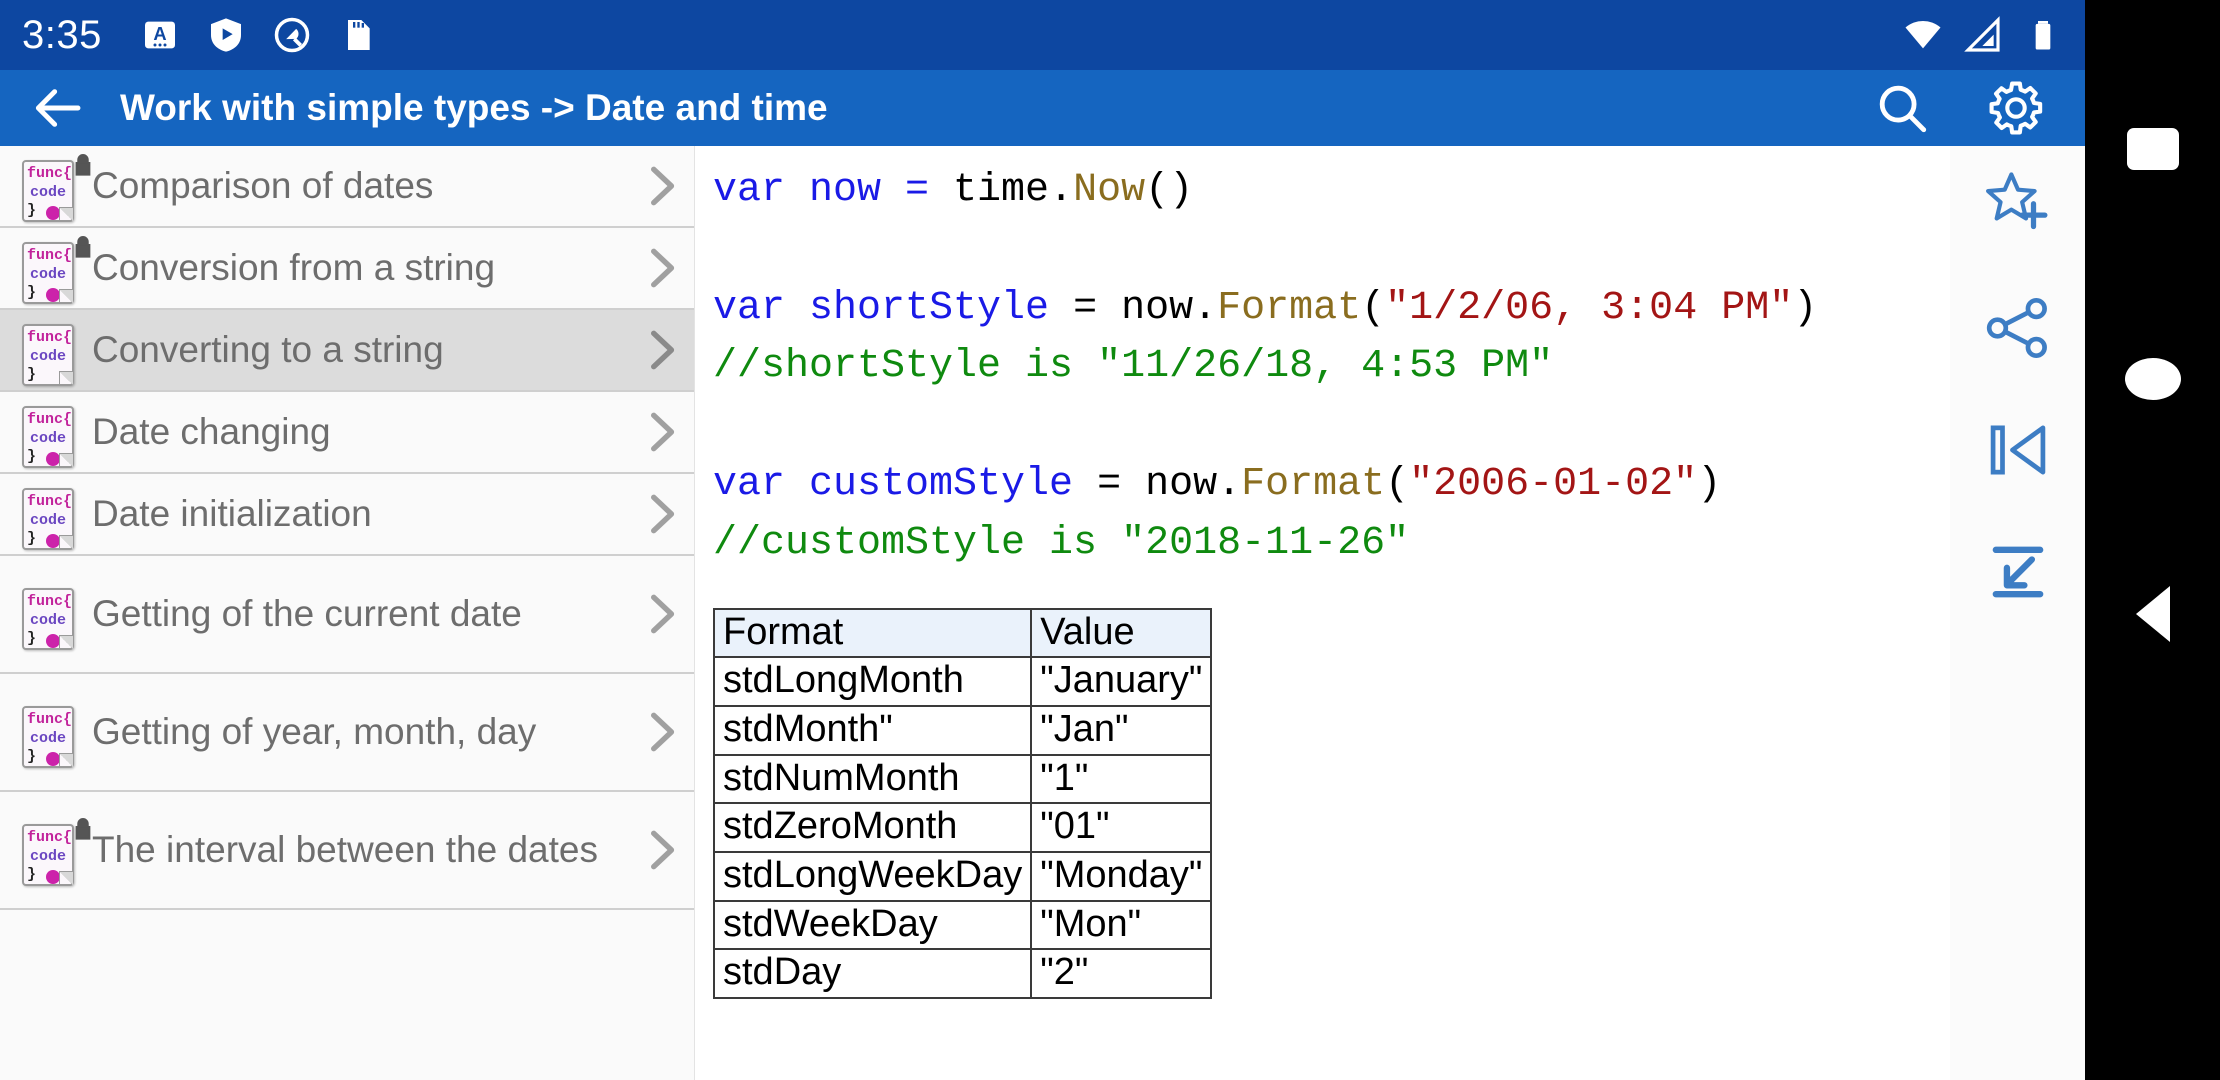 The width and height of the screenshot is (2220, 1080). What do you see at coordinates (1169, 190) in the screenshot?
I see `code-token: ()` at bounding box center [1169, 190].